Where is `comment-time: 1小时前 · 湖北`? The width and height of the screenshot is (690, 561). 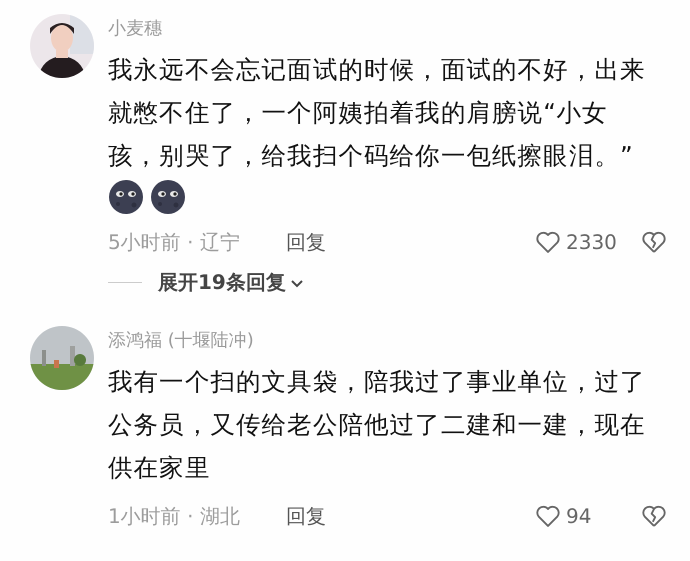 comment-time: 1小时前 · 湖北 is located at coordinates (174, 516).